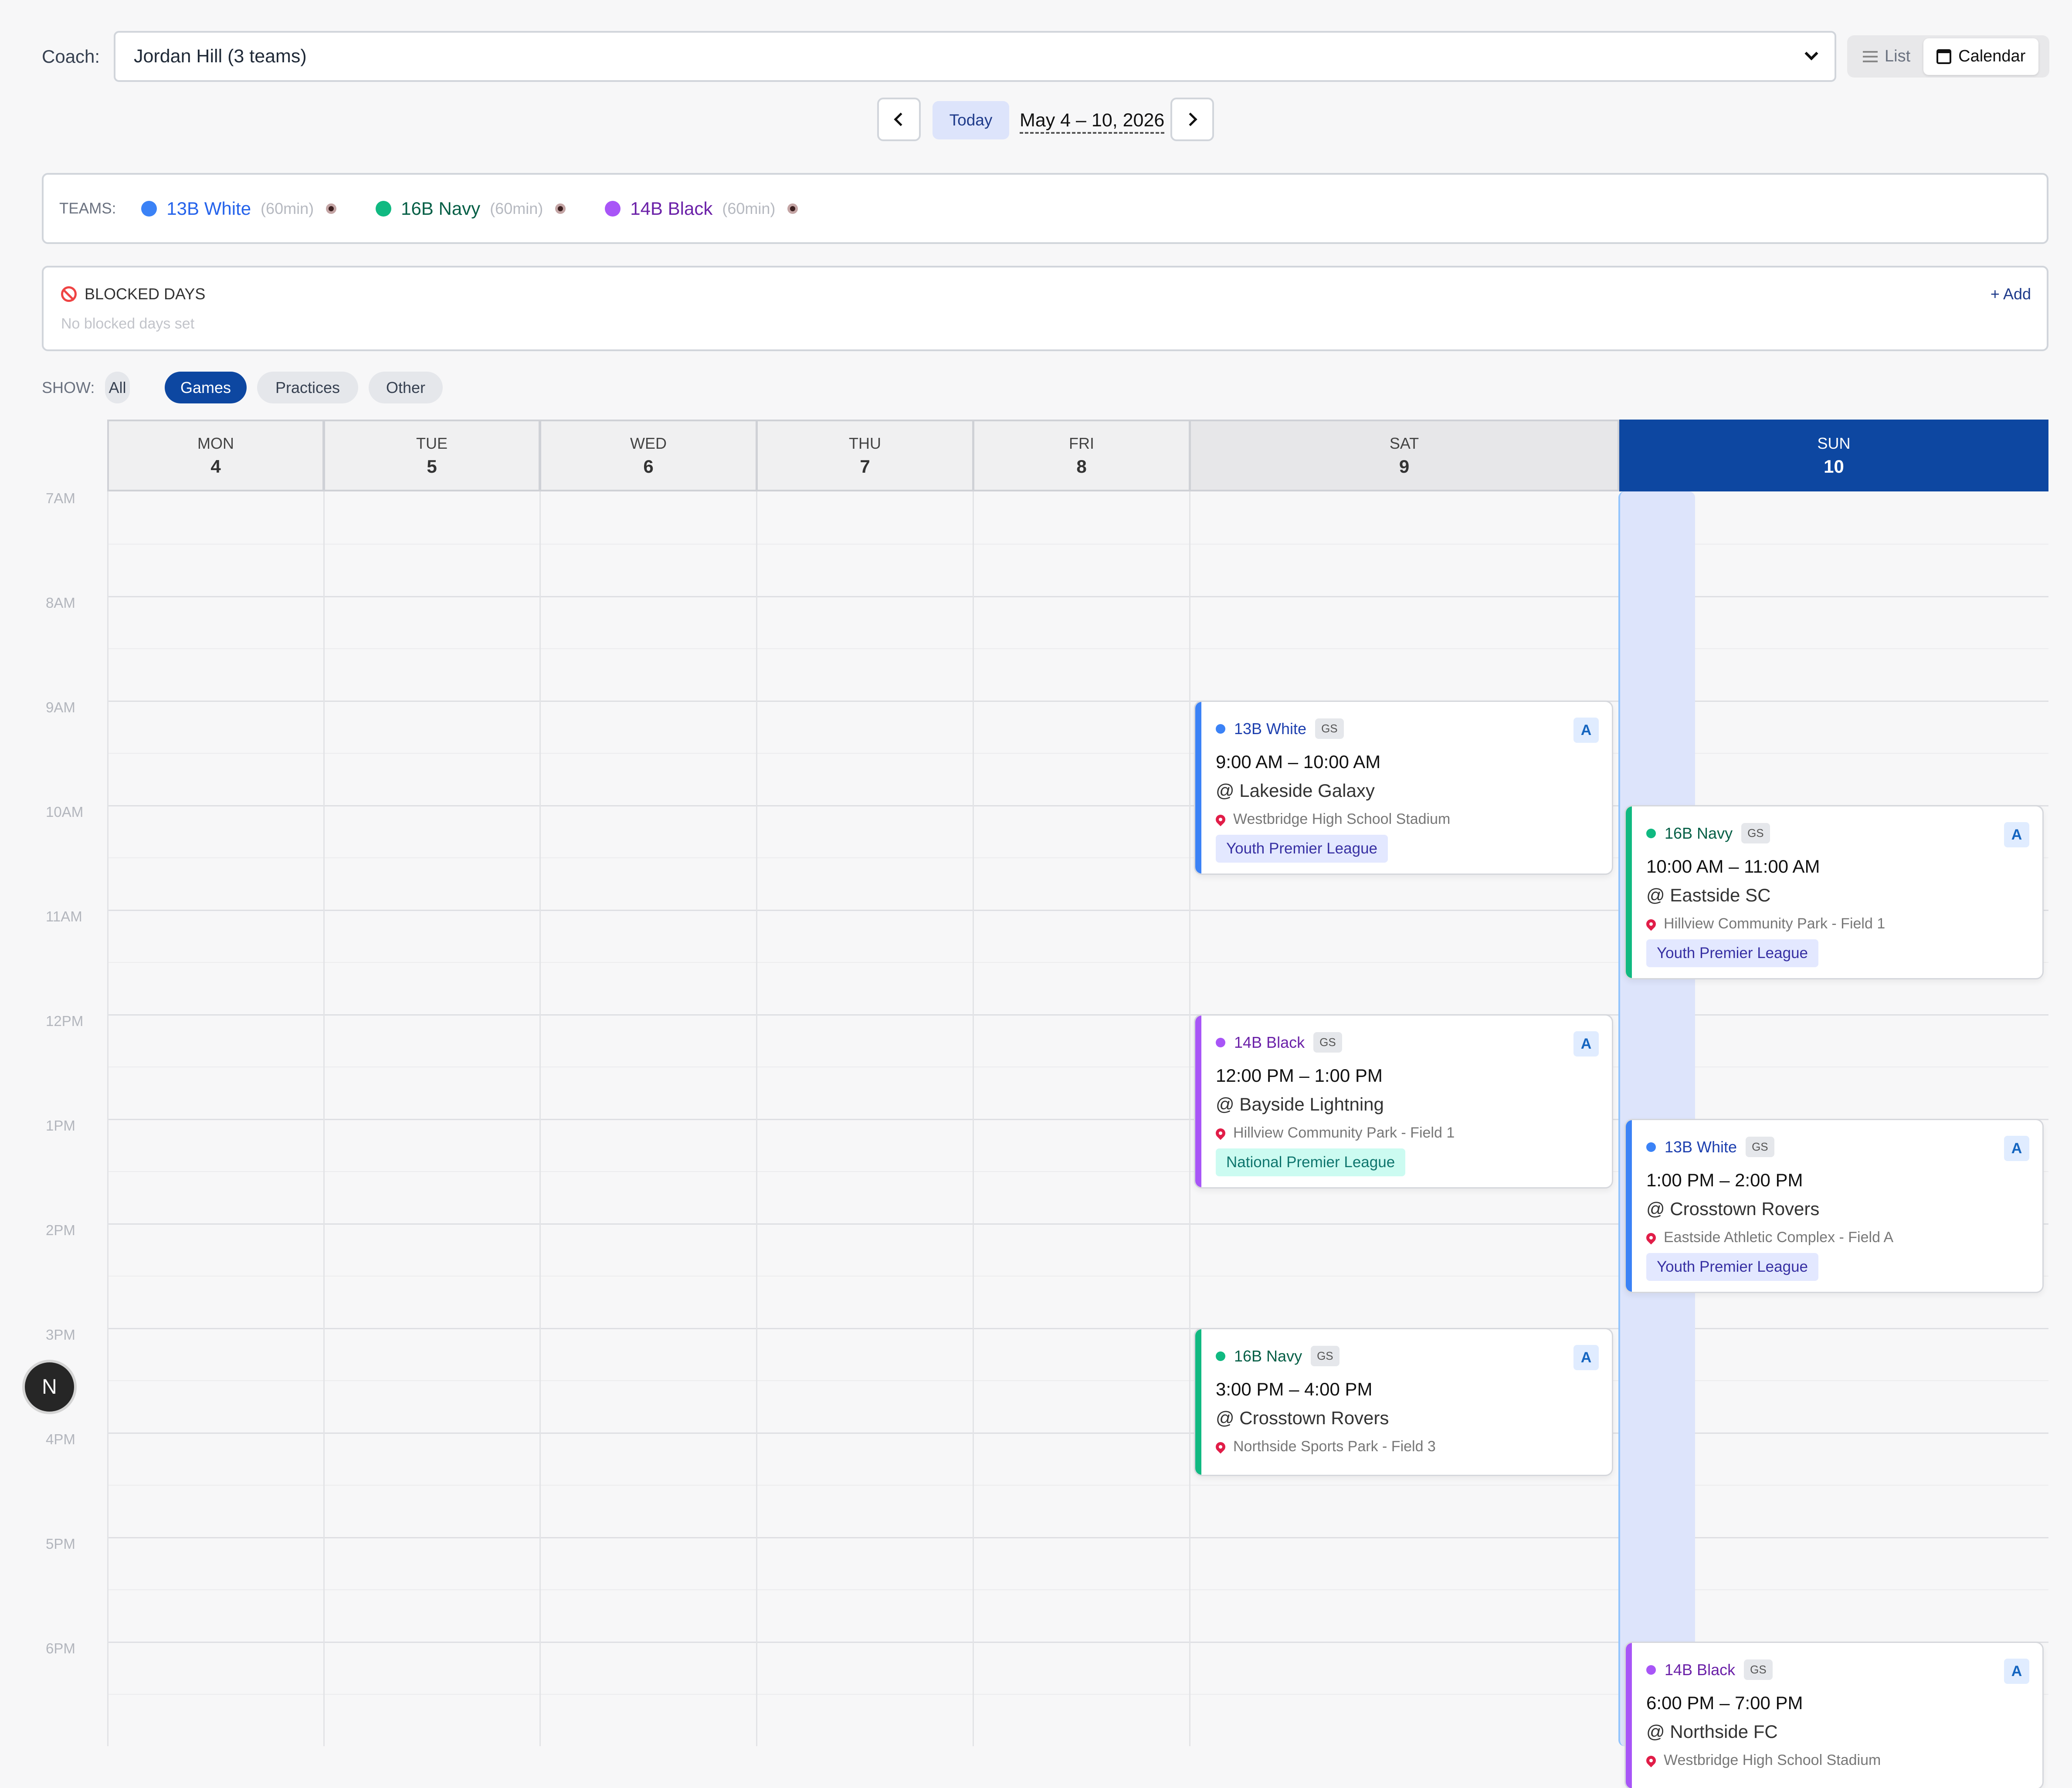 This screenshot has width=2072, height=1788. What do you see at coordinates (117, 388) in the screenshot?
I see `filter-all: All` at bounding box center [117, 388].